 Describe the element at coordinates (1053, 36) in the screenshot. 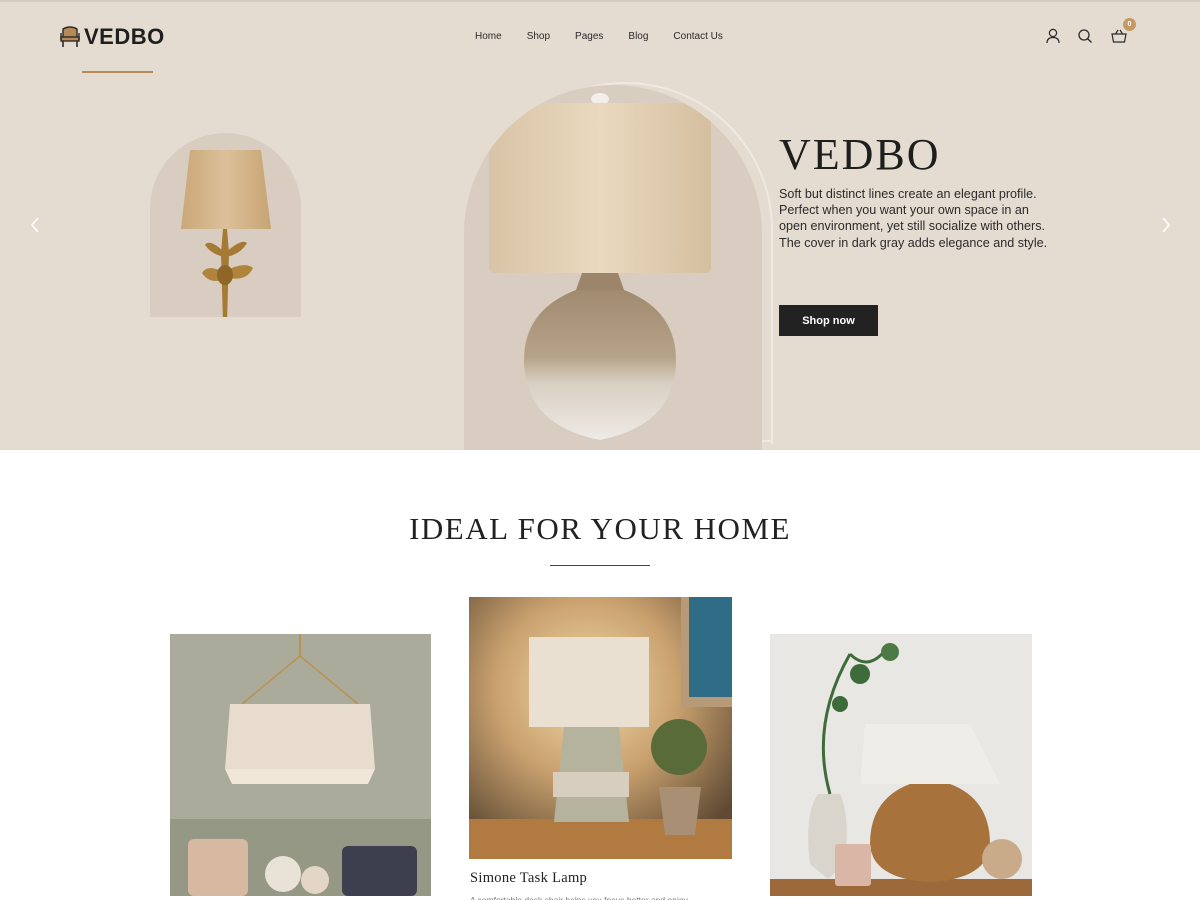

I see `user-icon` at that location.